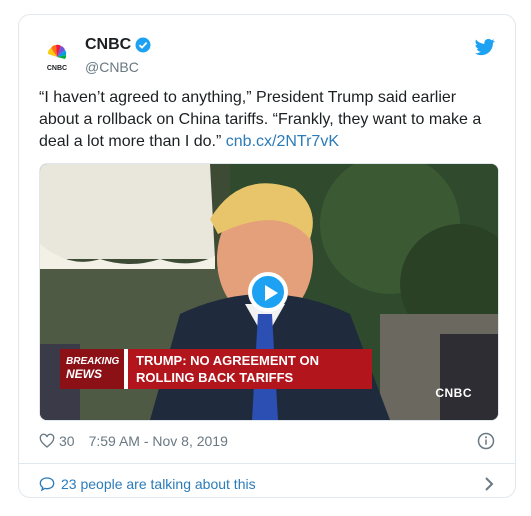 The height and width of the screenshot is (516, 531). I want to click on chevron-right-icon, so click(489, 484).